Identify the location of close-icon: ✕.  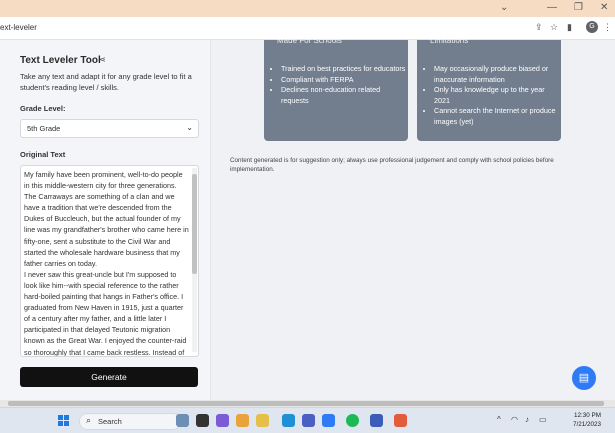
(604, 8).